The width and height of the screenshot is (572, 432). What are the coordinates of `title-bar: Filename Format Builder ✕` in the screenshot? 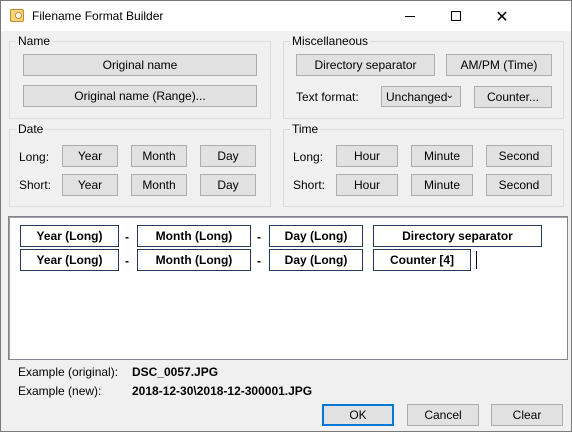 It's located at (286, 16).